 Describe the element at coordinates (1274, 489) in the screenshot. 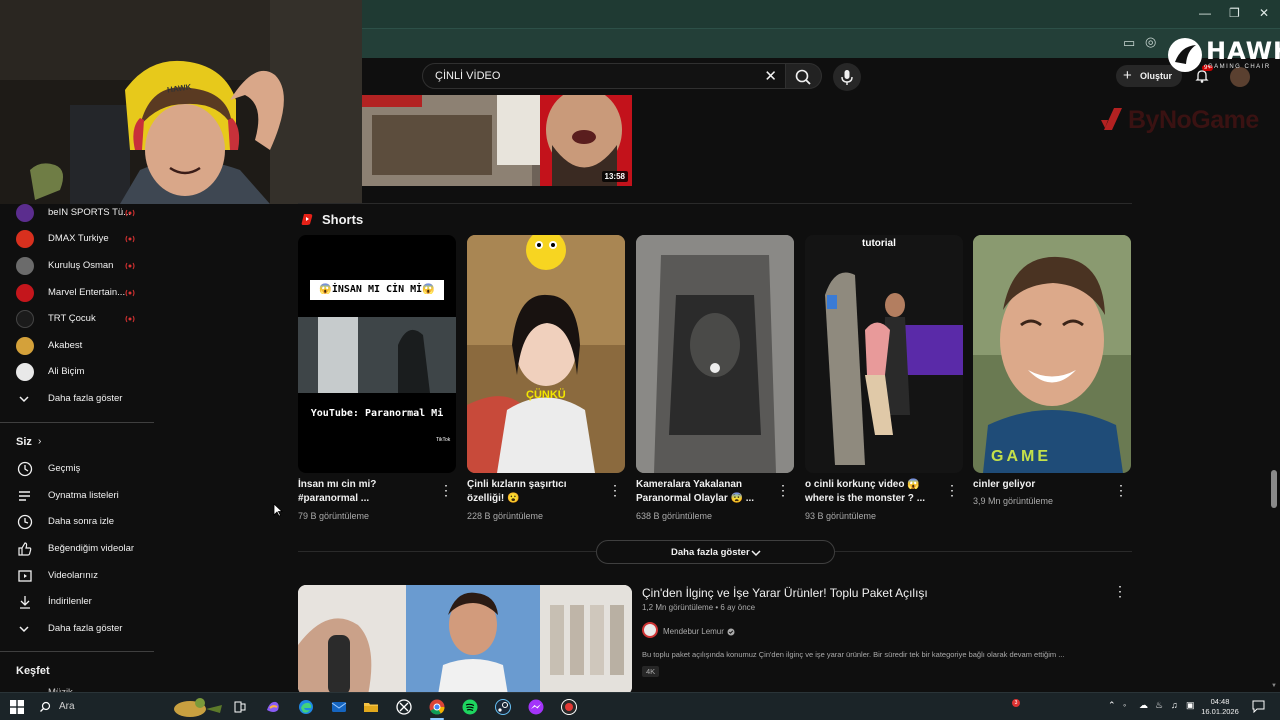

I see `scrollbar-thumb` at that location.